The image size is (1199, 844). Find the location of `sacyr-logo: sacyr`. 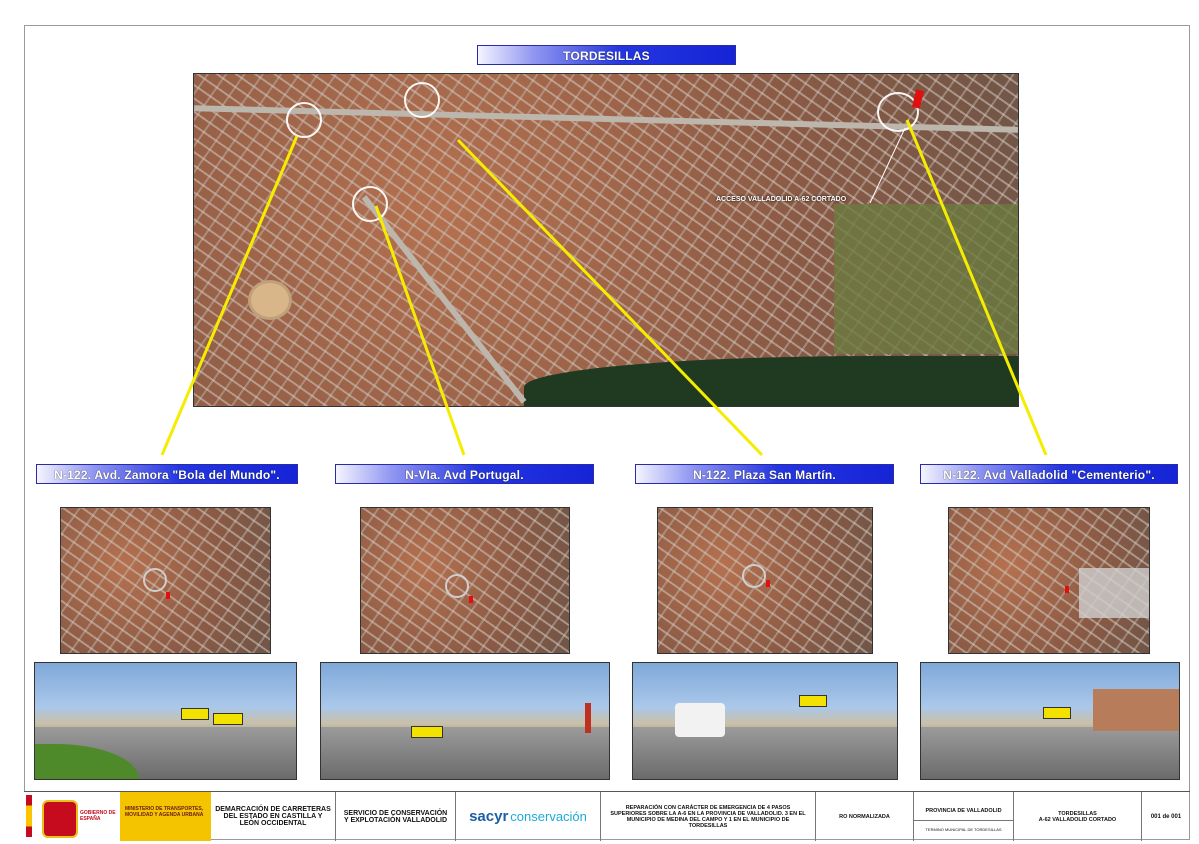

sacyr-logo: sacyr is located at coordinates (489, 816).